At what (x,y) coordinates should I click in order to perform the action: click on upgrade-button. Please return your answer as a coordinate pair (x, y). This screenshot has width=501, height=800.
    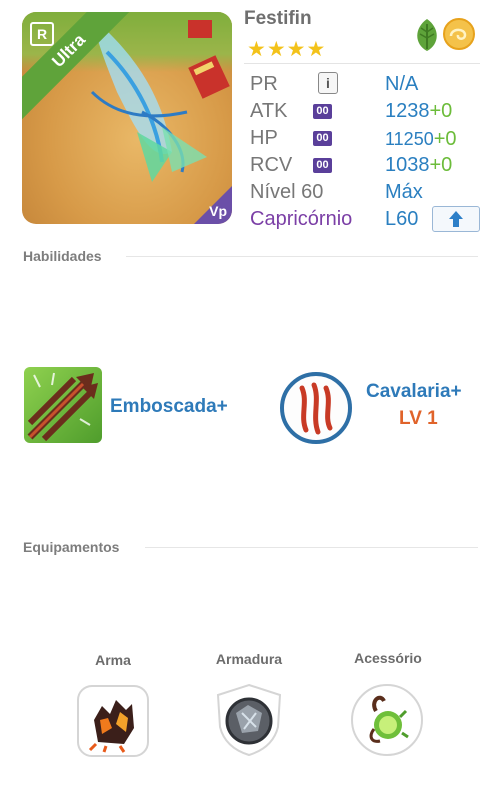
    Looking at the image, I should click on (456, 219).